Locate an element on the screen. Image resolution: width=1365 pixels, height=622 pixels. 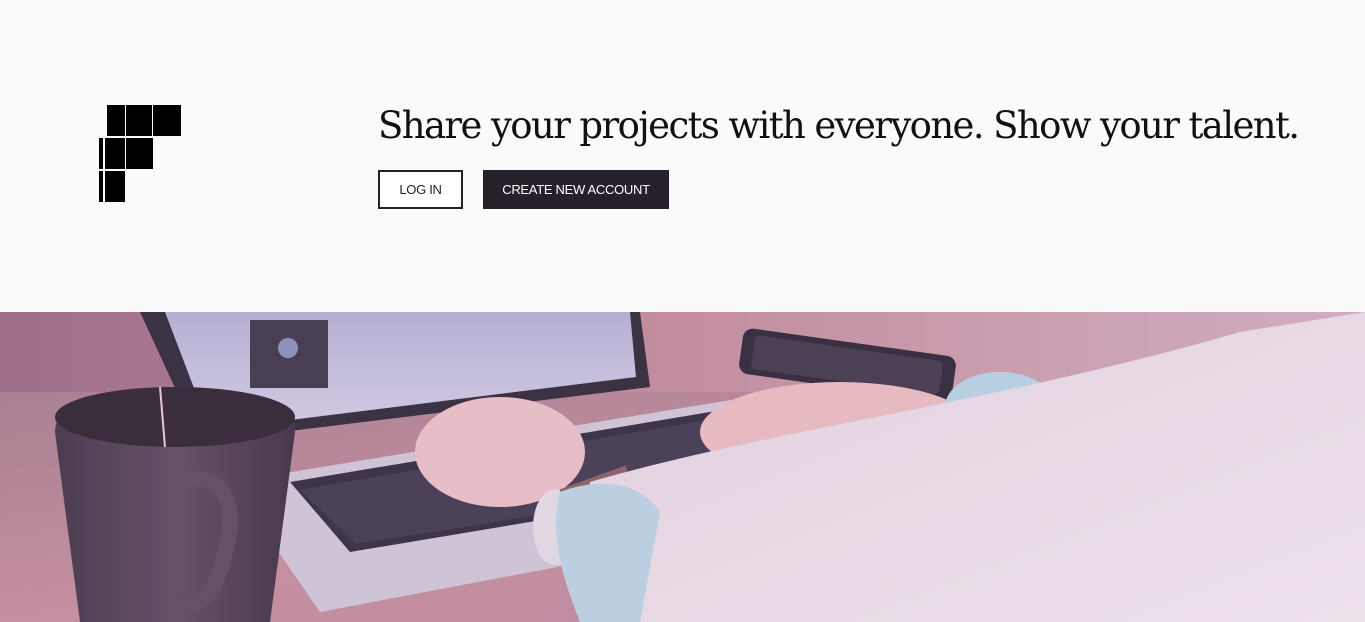
login-button: LOG IN is located at coordinates (420, 189).